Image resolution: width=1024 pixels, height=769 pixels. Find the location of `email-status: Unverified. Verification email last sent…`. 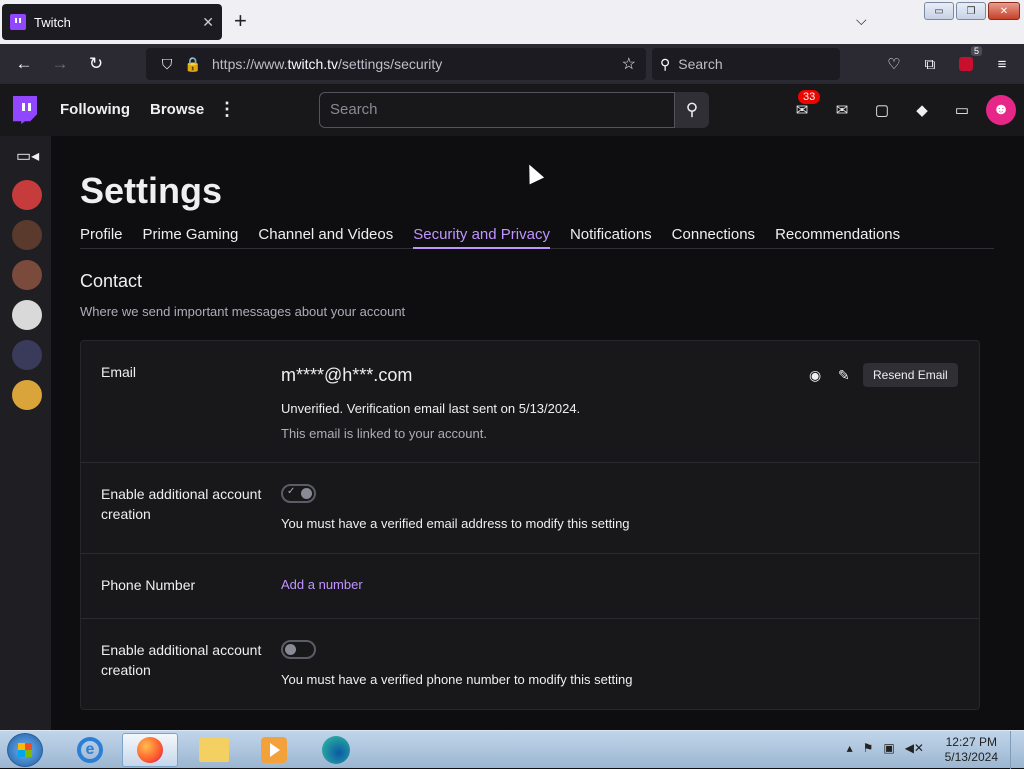

email-status: Unverified. Verification email last sent… is located at coordinates (431, 408).